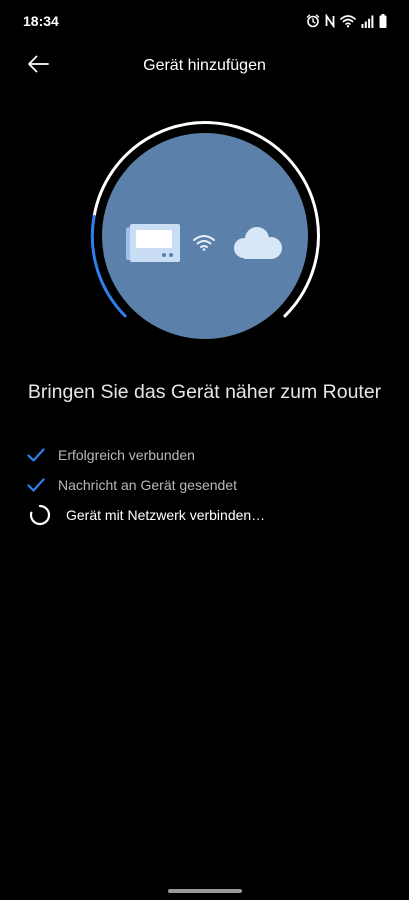 The width and height of the screenshot is (409, 900). Describe the element at coordinates (126, 455) in the screenshot. I see `step-label: Erfolgreich verbunden` at that location.